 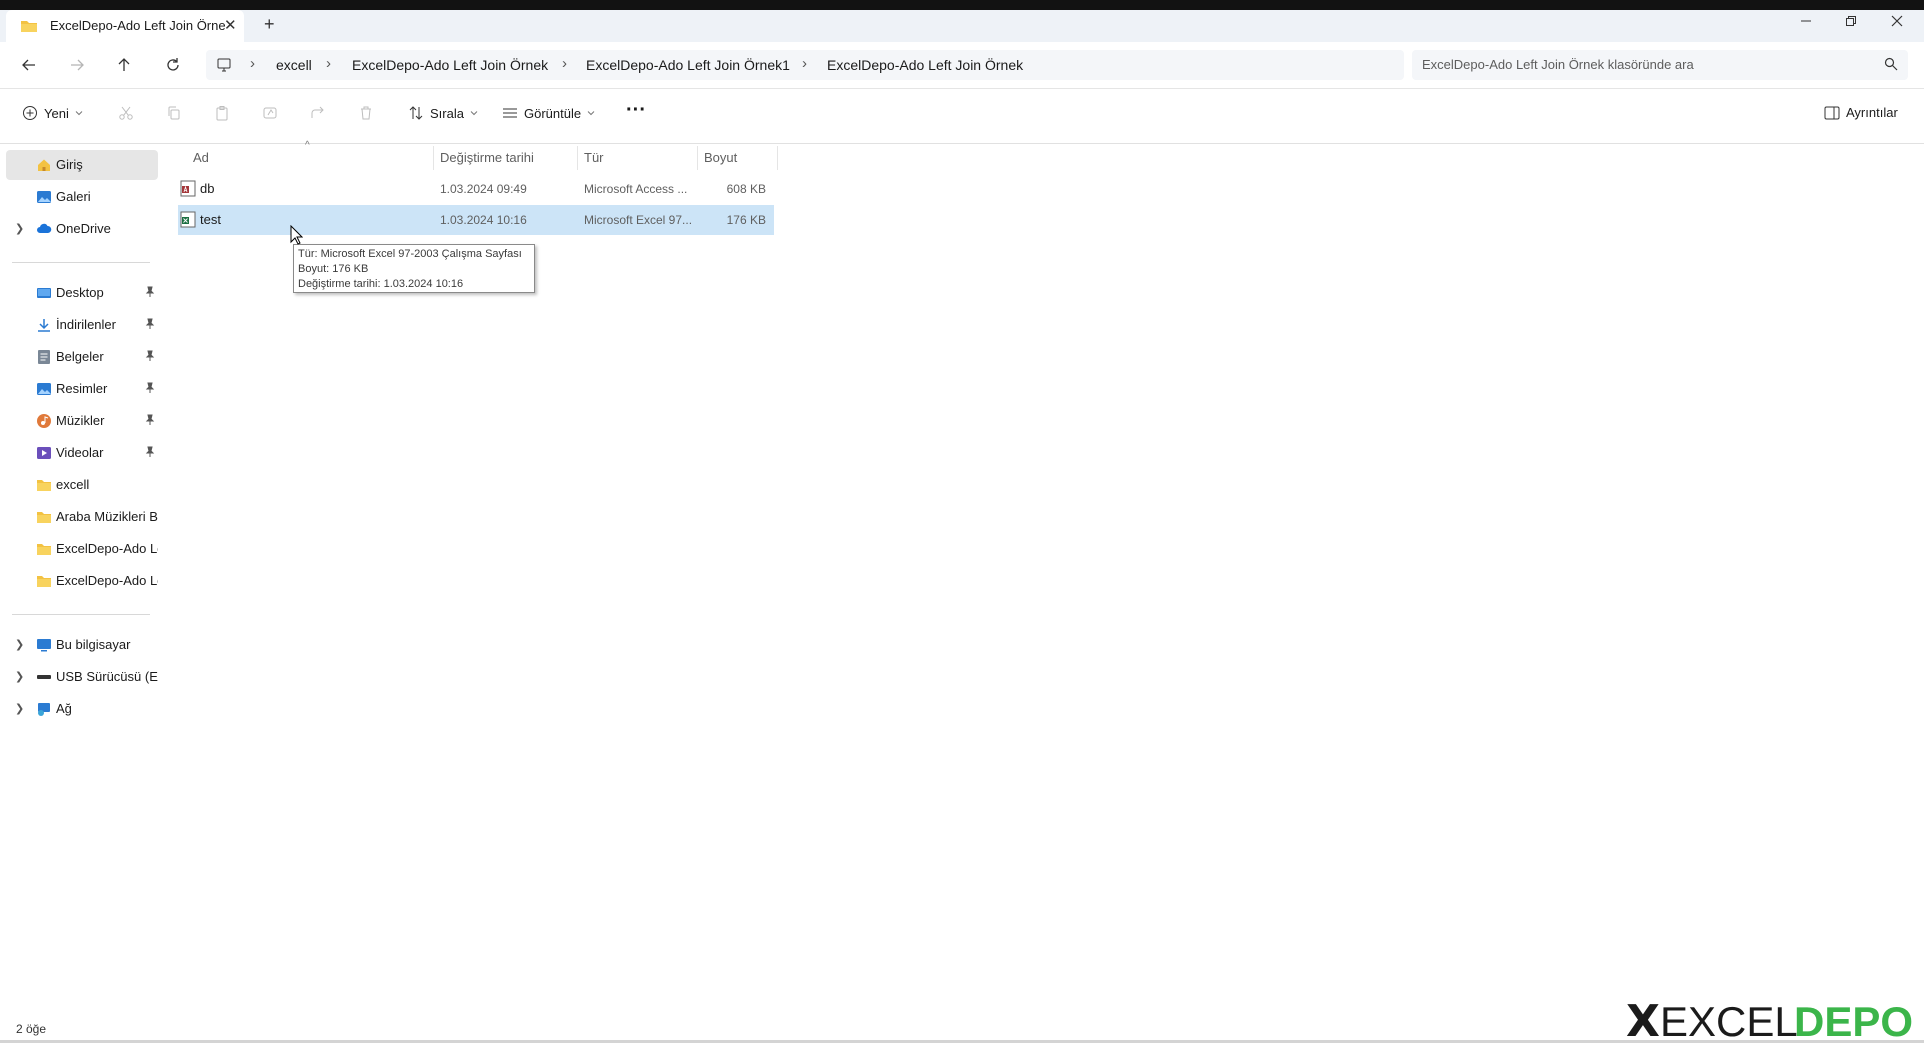 I want to click on refresh-button, so click(x=173, y=65).